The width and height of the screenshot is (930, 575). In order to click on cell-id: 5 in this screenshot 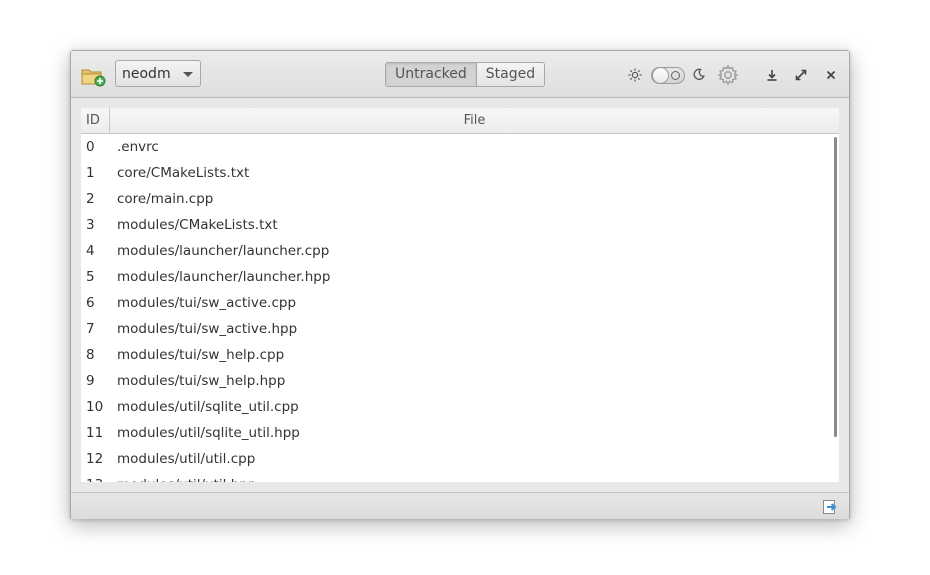, I will do `click(90, 277)`.